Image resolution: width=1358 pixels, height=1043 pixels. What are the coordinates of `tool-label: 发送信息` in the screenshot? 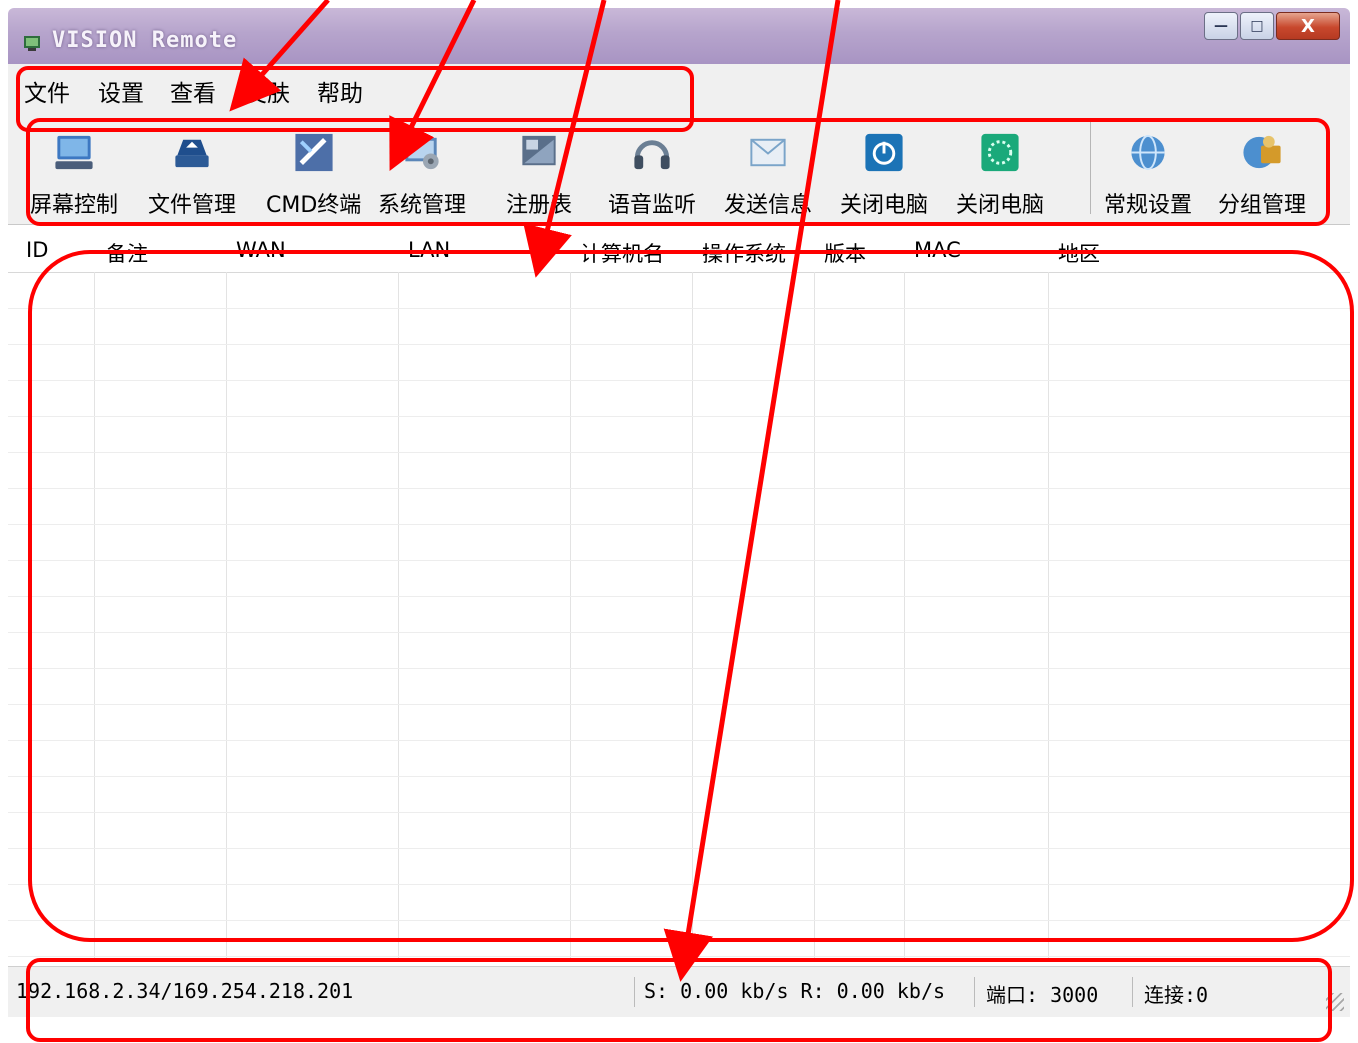 It's located at (768, 205).